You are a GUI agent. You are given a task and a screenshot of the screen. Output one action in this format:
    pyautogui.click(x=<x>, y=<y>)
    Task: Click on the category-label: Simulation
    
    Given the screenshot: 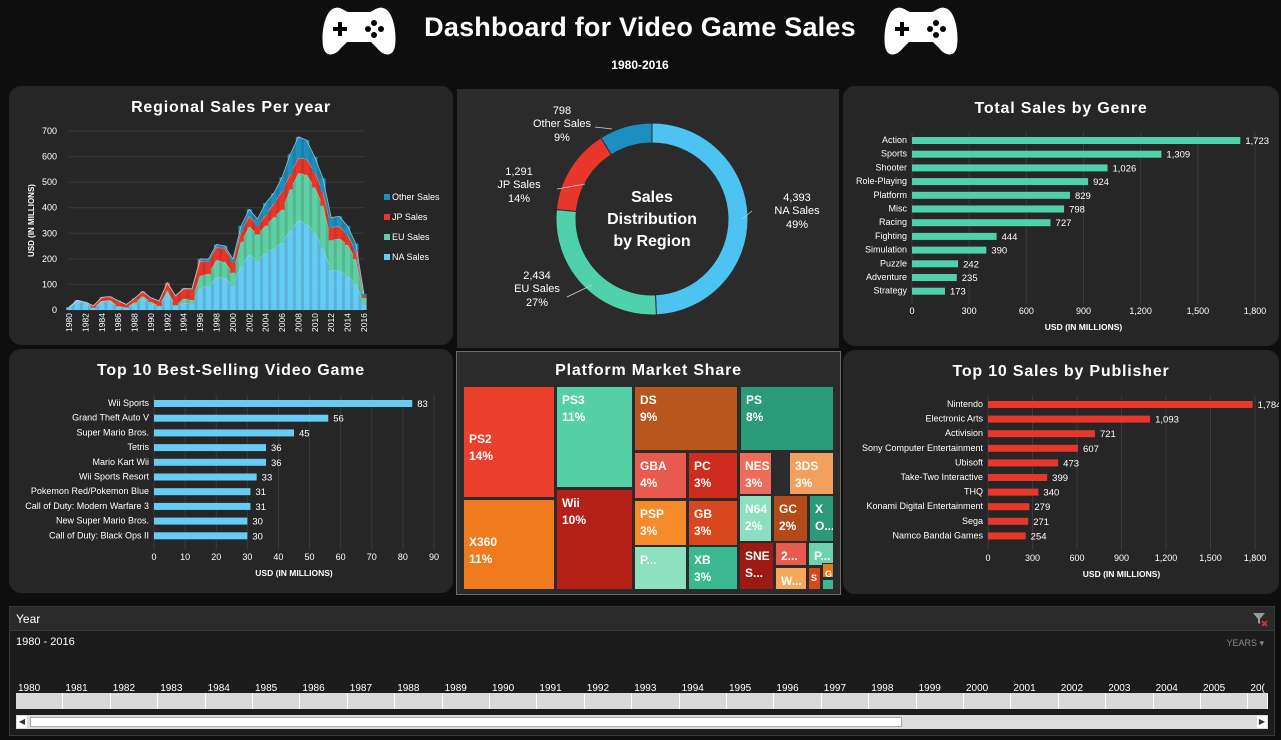 What is the action you would take?
    pyautogui.click(x=886, y=250)
    